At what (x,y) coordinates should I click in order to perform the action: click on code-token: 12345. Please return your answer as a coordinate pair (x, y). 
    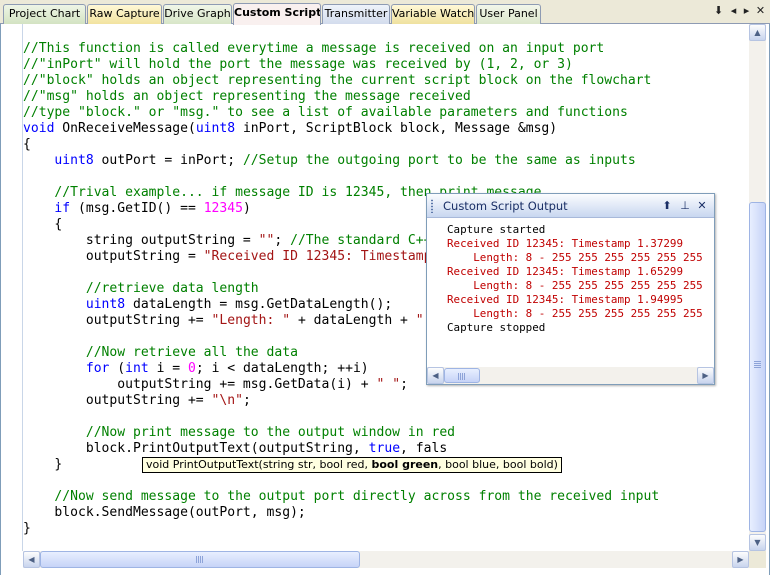
    Looking at the image, I should click on (223, 208).